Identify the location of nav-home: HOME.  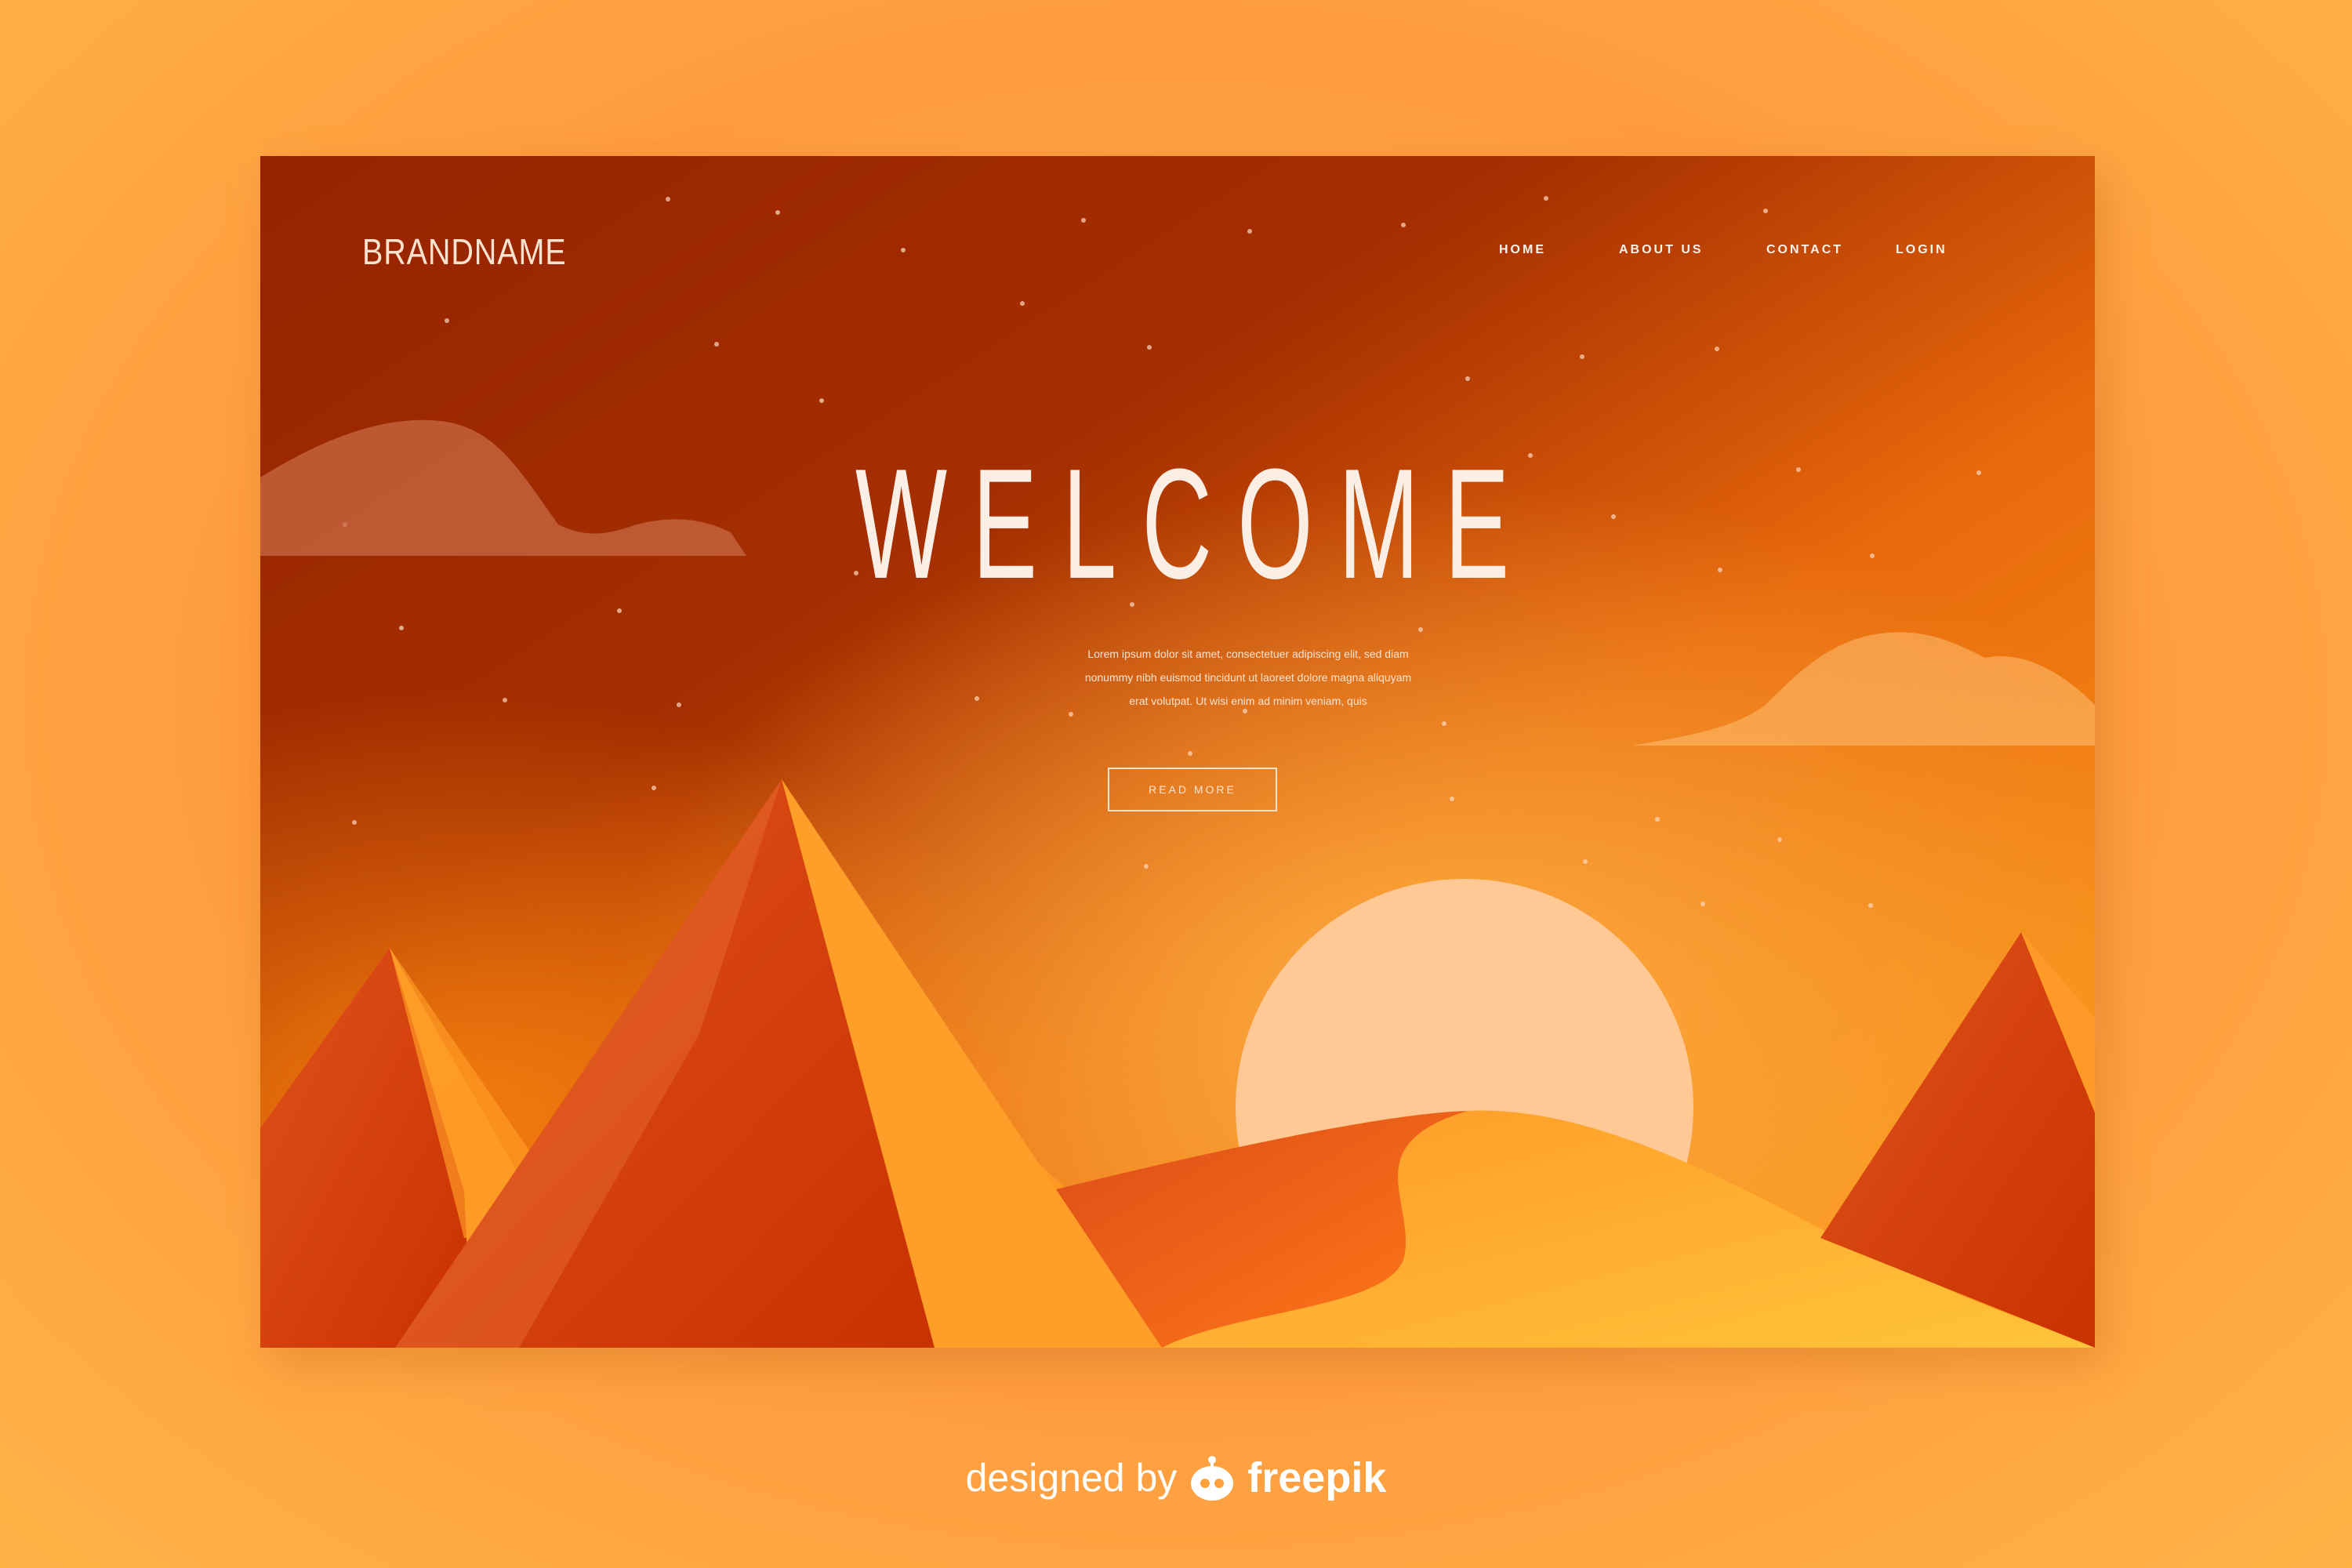
(1522, 250).